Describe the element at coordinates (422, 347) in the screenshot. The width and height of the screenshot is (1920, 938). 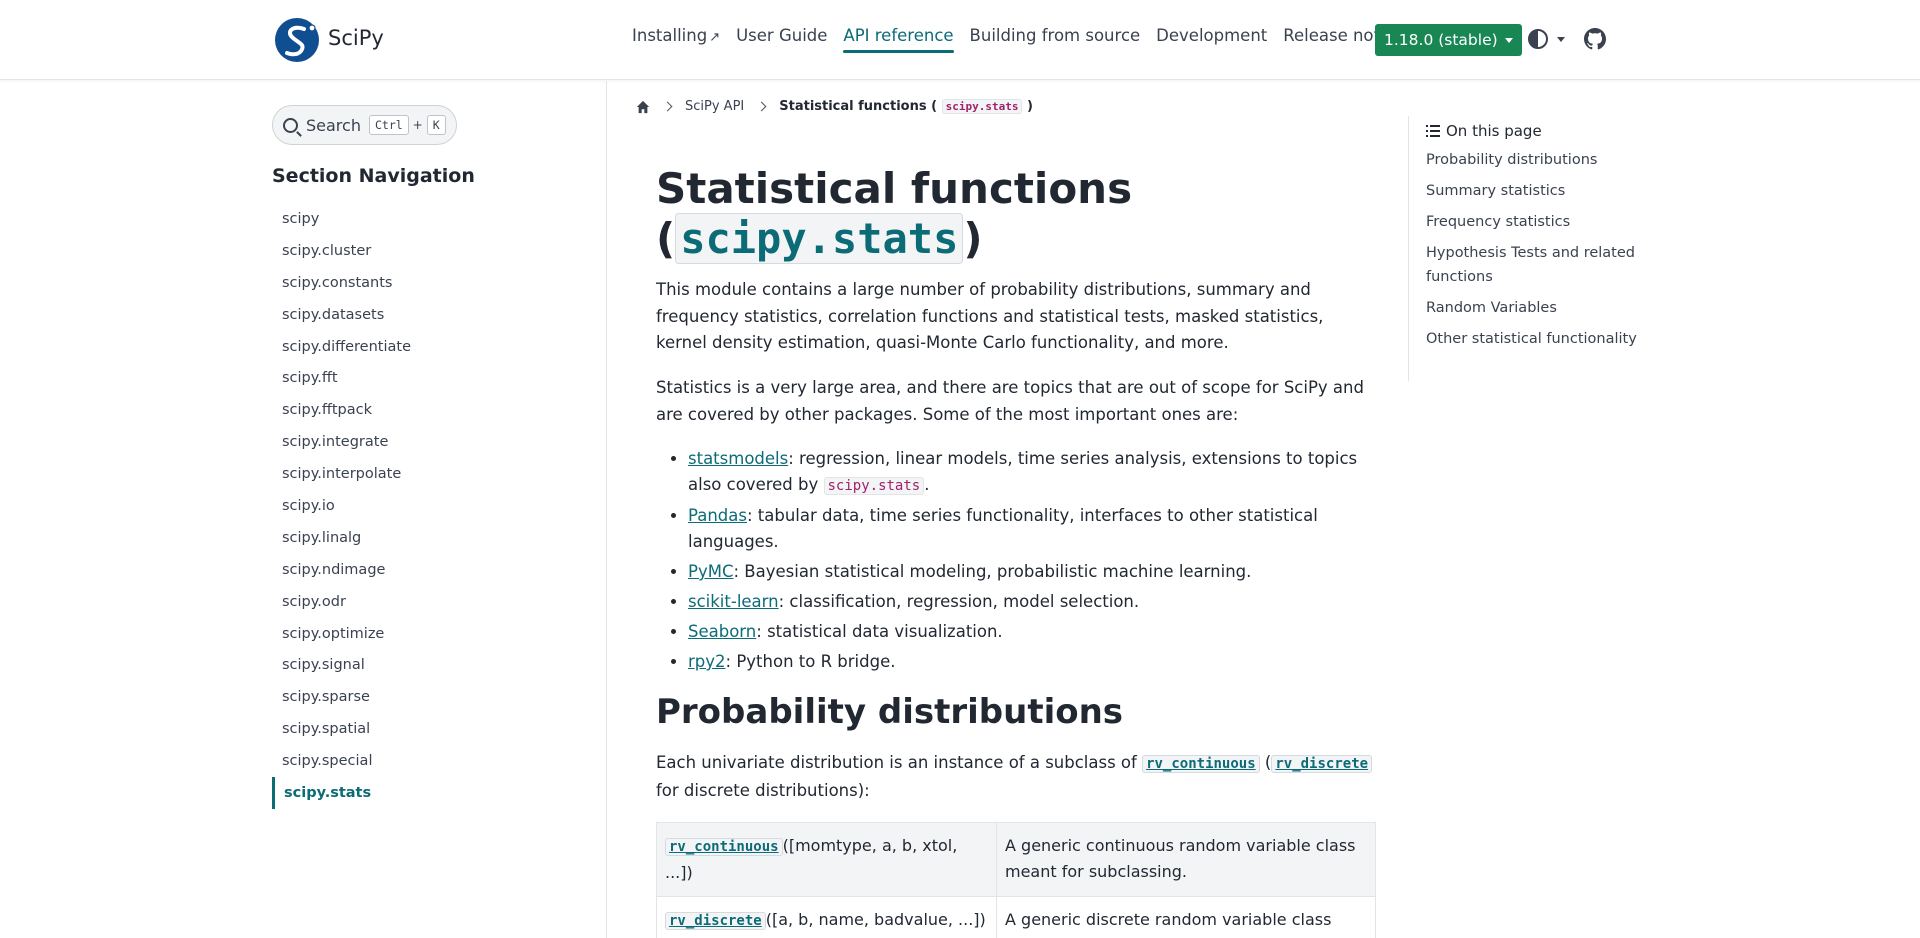
I see `sidebar-item-differentiate: scipy.differentiate` at that location.